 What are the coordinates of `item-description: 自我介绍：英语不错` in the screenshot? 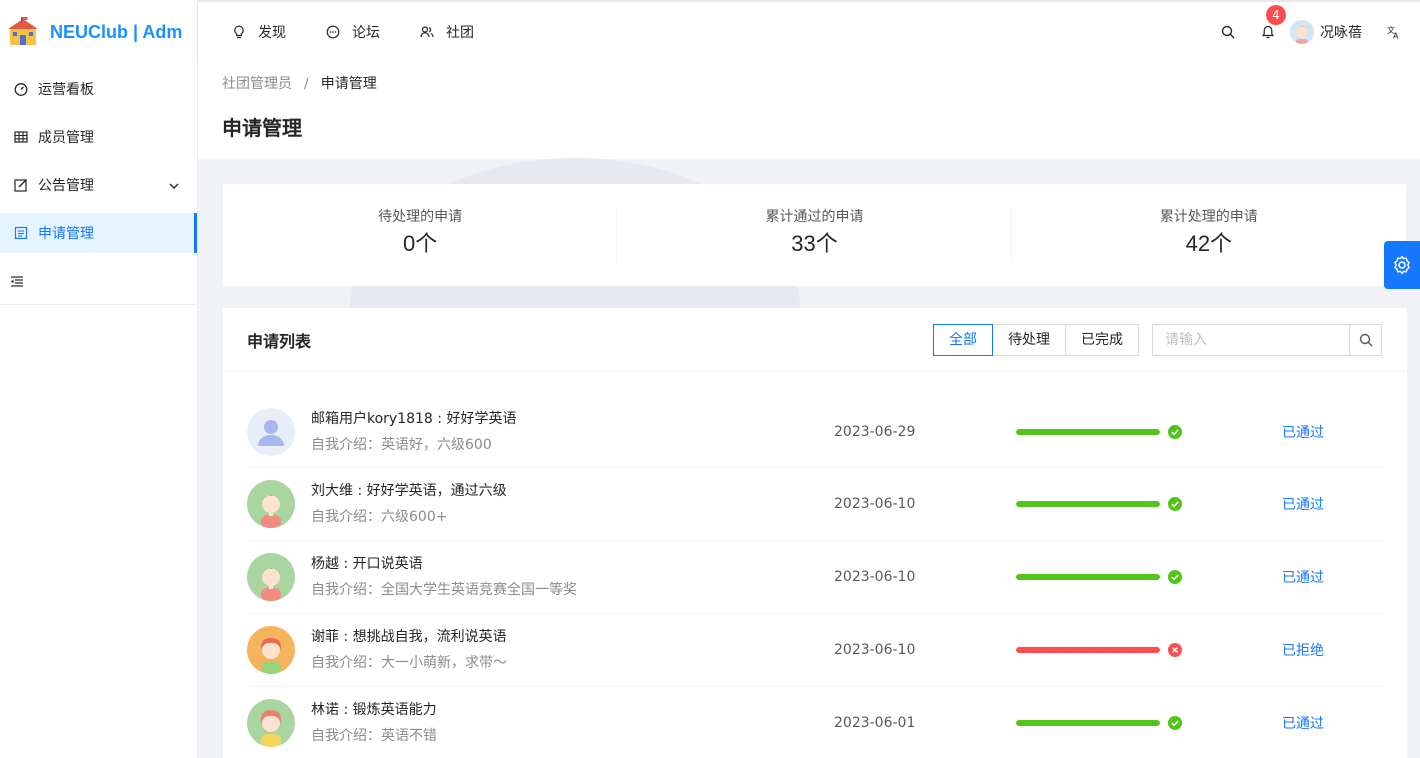 It's located at (374, 736).